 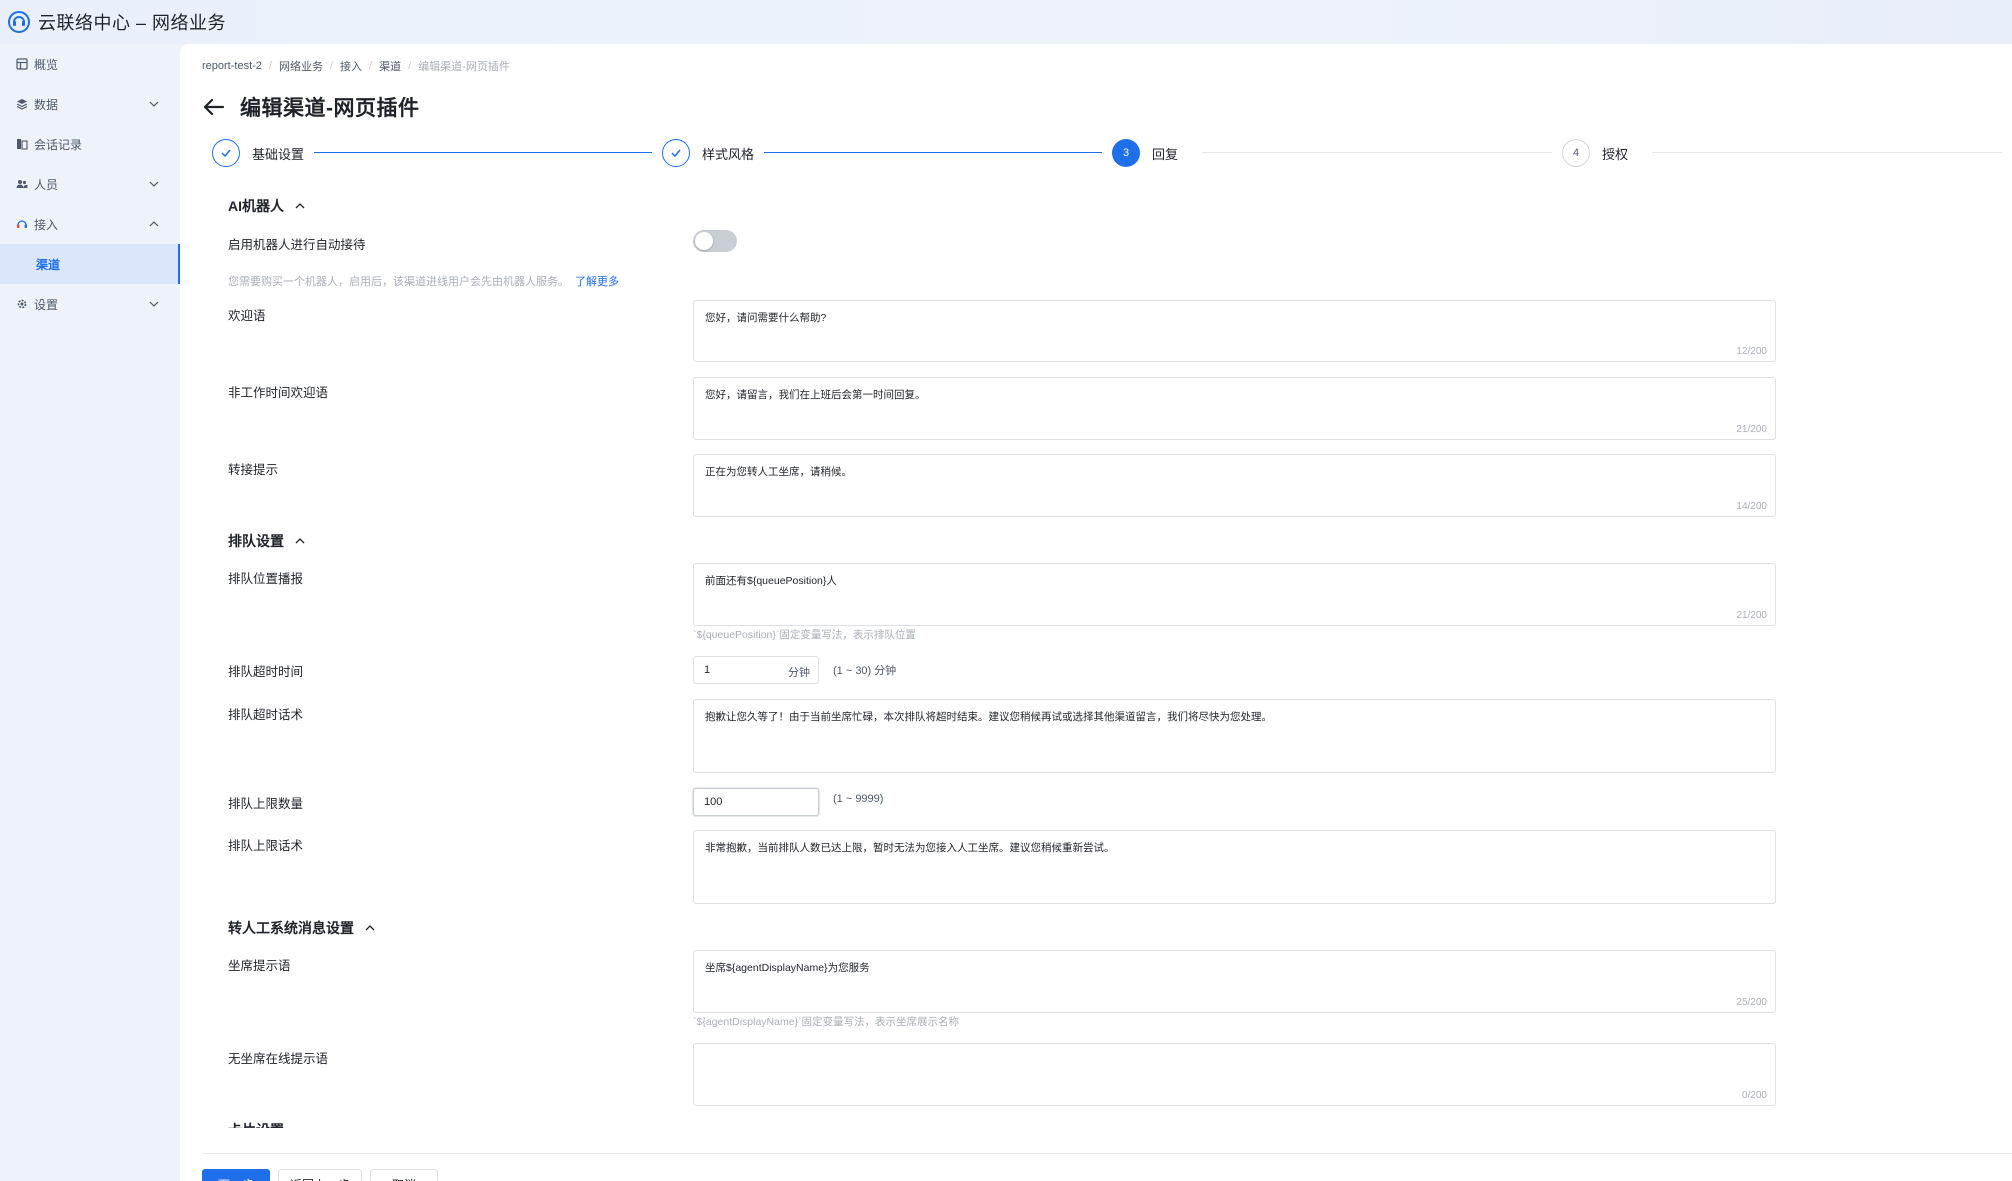 I want to click on back-arrow-icon, so click(x=214, y=107).